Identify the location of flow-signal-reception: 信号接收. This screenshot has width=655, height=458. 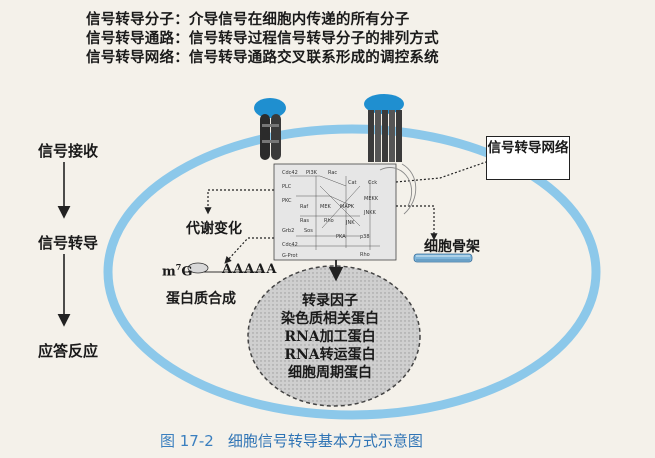
(68, 151).